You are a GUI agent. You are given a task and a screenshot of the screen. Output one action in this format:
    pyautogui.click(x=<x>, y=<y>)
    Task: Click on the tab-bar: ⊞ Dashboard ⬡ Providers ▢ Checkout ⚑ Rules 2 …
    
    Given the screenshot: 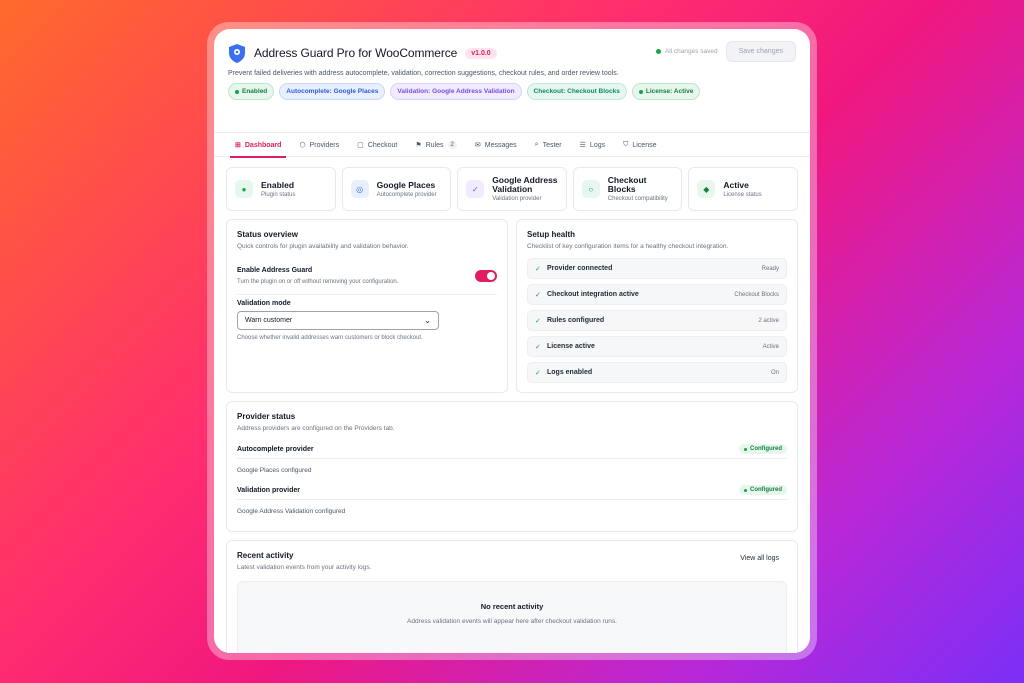 What is the action you would take?
    pyautogui.click(x=512, y=145)
    